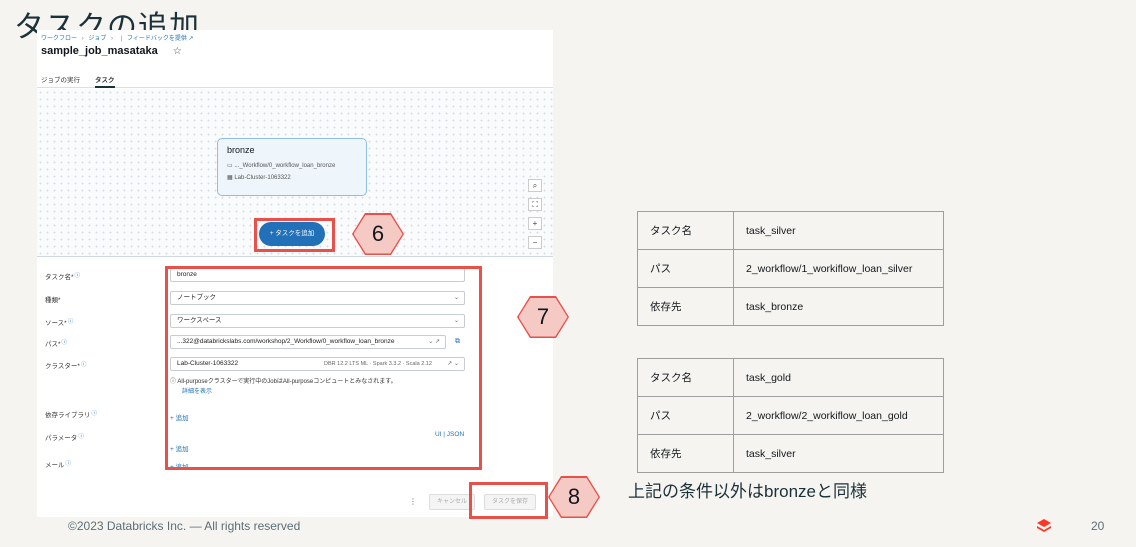 This screenshot has height=547, width=1136. What do you see at coordinates (747, 491) in the screenshot?
I see `summary-text: 上記の条件以外はbronzeと同様` at bounding box center [747, 491].